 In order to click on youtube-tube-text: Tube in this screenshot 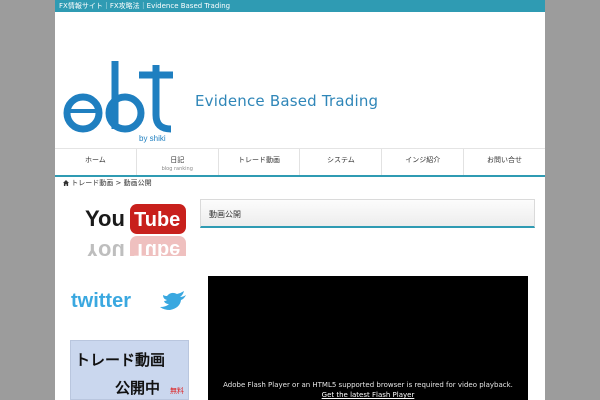, I will do `click(157, 220)`.